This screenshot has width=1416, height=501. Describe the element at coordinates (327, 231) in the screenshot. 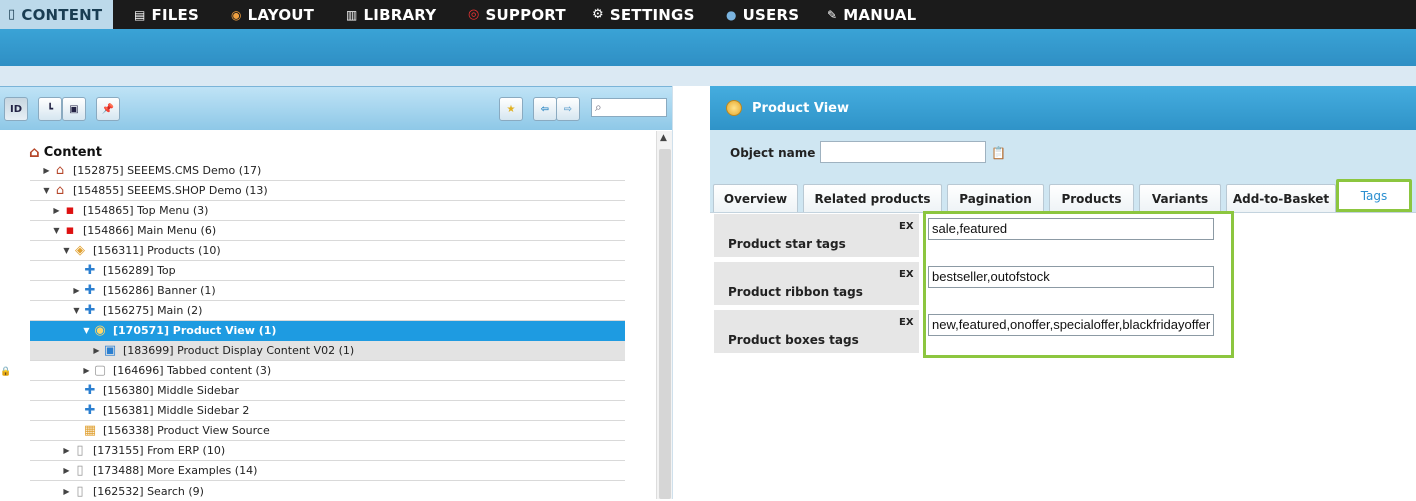

I see `tree-row: ▼ ▪ [154866] Main Menu (6)` at that location.